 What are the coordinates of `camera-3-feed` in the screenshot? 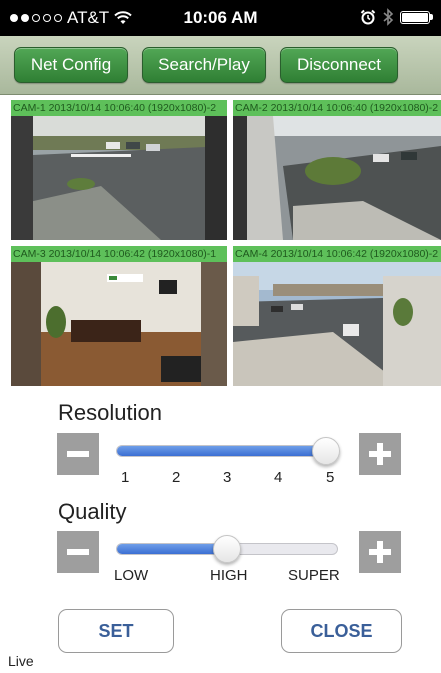 It's located at (119, 324).